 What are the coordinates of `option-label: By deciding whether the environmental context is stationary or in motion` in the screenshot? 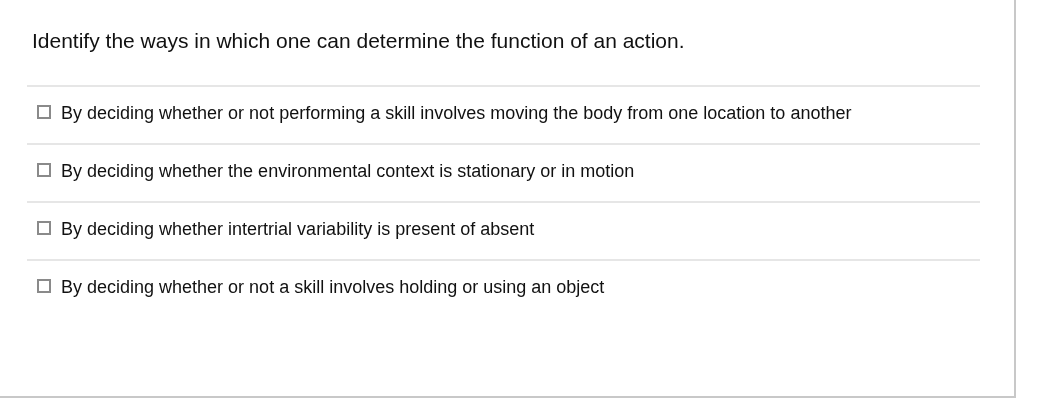 It's located at (348, 171).